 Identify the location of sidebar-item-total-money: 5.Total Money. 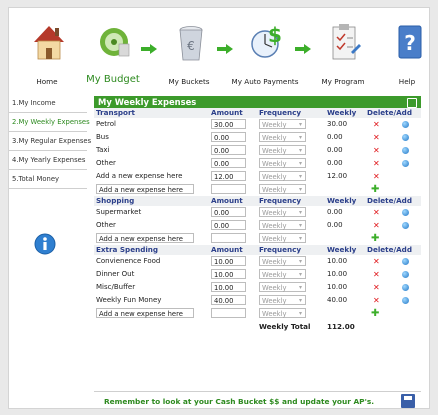
(48, 179).